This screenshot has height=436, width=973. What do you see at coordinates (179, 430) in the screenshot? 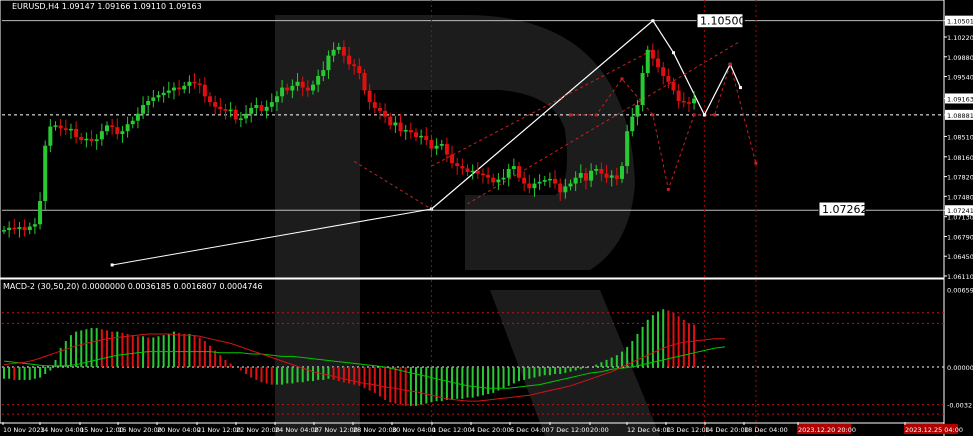
I see `time-tick-label: 20 Nov 04:00` at bounding box center [179, 430].